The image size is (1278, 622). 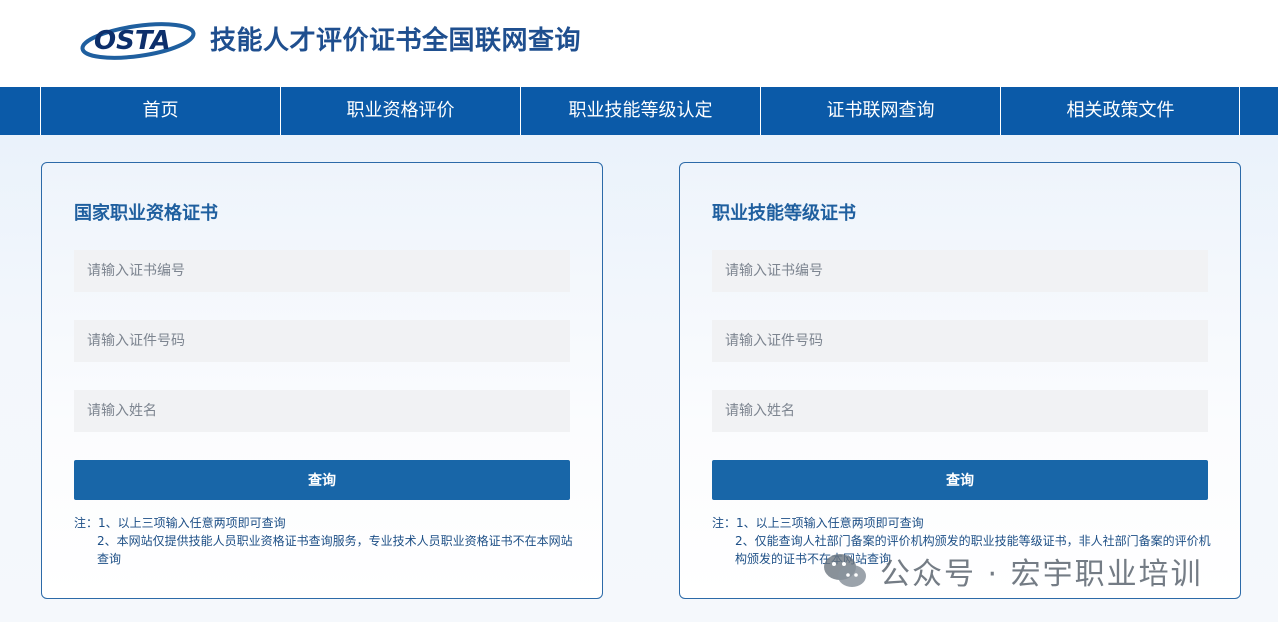 I want to click on site-header: OSTA 技能人才评价证书全国联网查询, so click(x=639, y=43).